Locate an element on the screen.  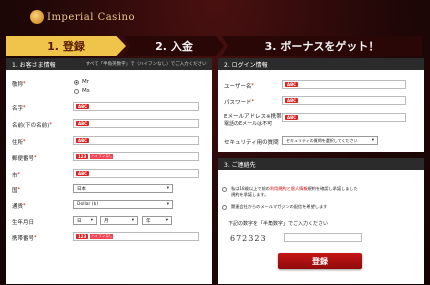
panel-header: 1. お客さま情報 すべて「半角英数字」で（ハイフンなし）でご入力ください is located at coordinates (109, 64).